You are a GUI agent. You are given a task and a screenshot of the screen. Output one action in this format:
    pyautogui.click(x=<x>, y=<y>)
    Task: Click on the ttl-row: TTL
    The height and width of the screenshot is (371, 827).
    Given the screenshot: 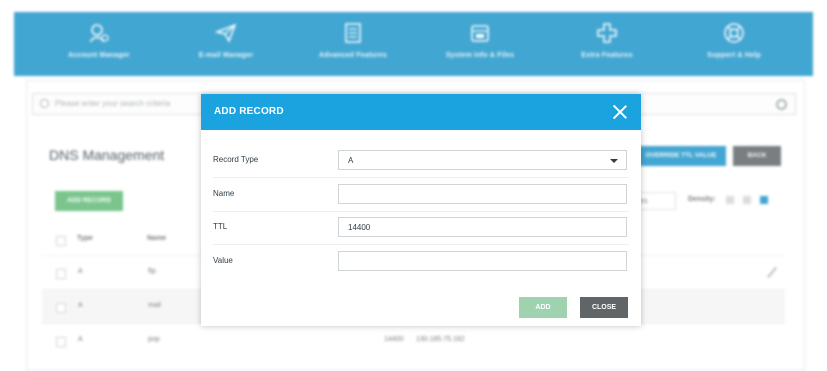 What is the action you would take?
    pyautogui.click(x=421, y=228)
    